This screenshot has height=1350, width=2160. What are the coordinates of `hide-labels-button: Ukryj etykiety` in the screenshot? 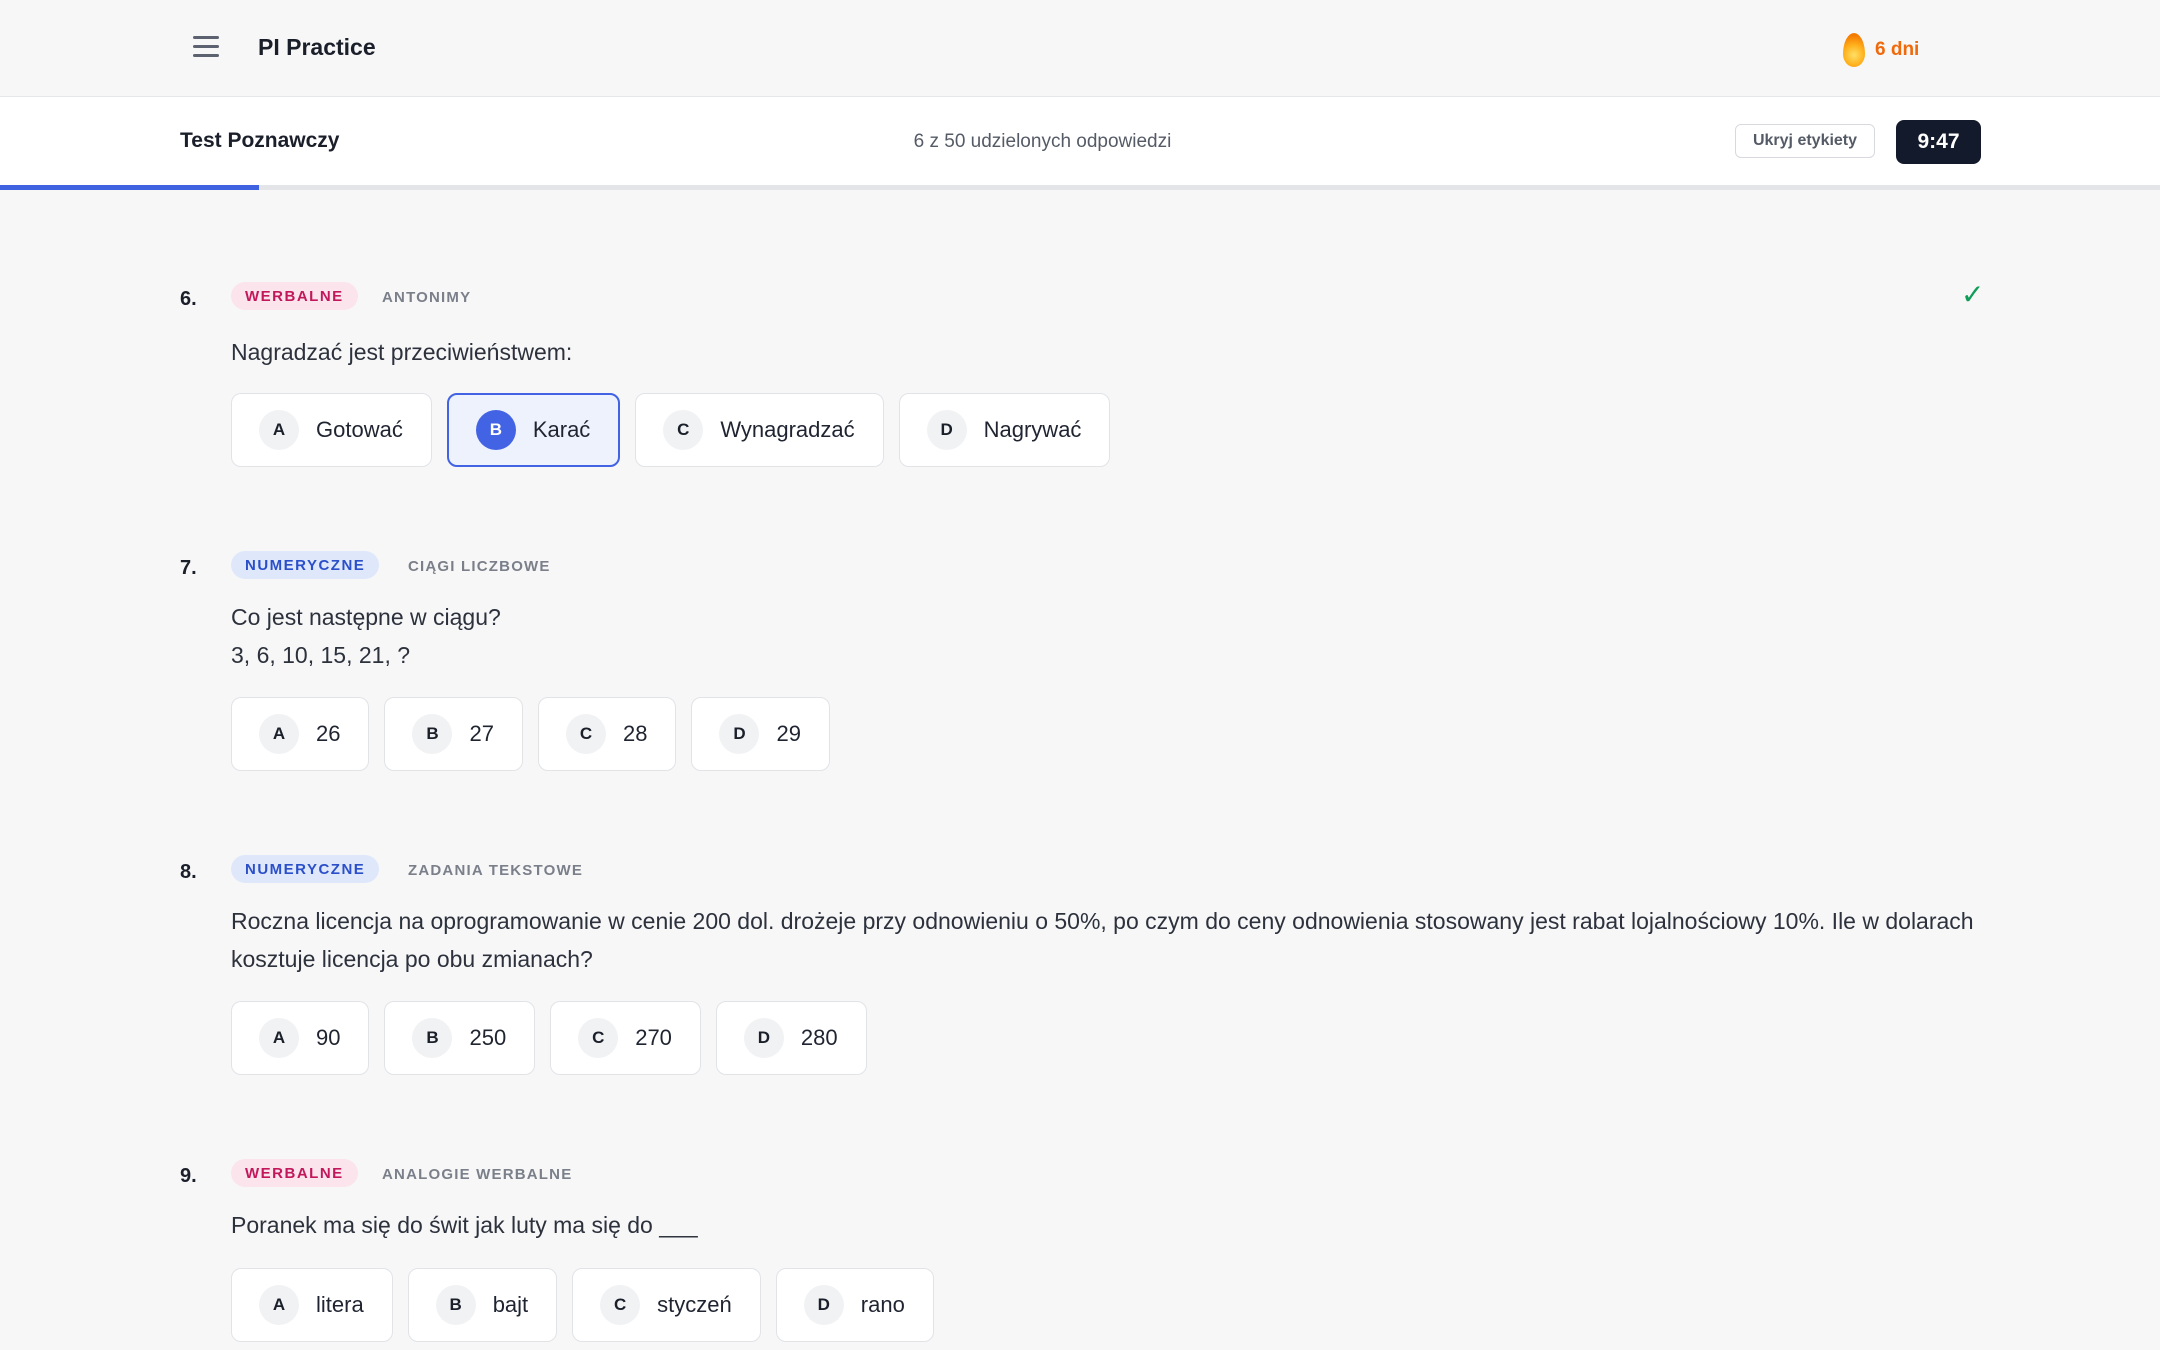 It's located at (1805, 141).